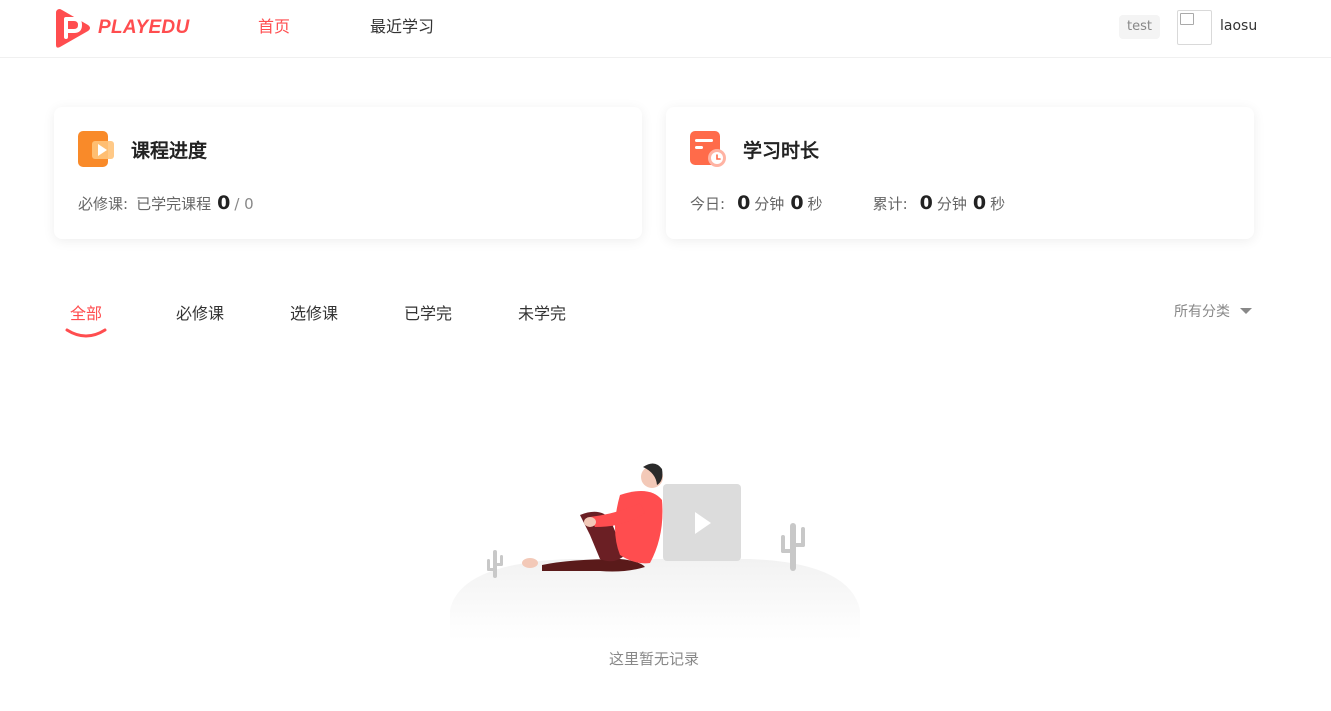 The width and height of the screenshot is (1331, 711). I want to click on required-progress-line: 必修课: 已学完课程 0 / 0, so click(166, 203).